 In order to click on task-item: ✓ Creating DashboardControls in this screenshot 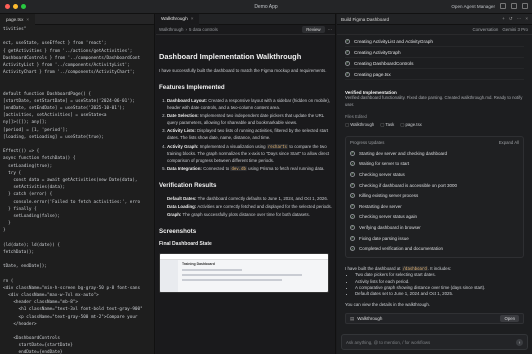, I will do `click(434, 63)`.